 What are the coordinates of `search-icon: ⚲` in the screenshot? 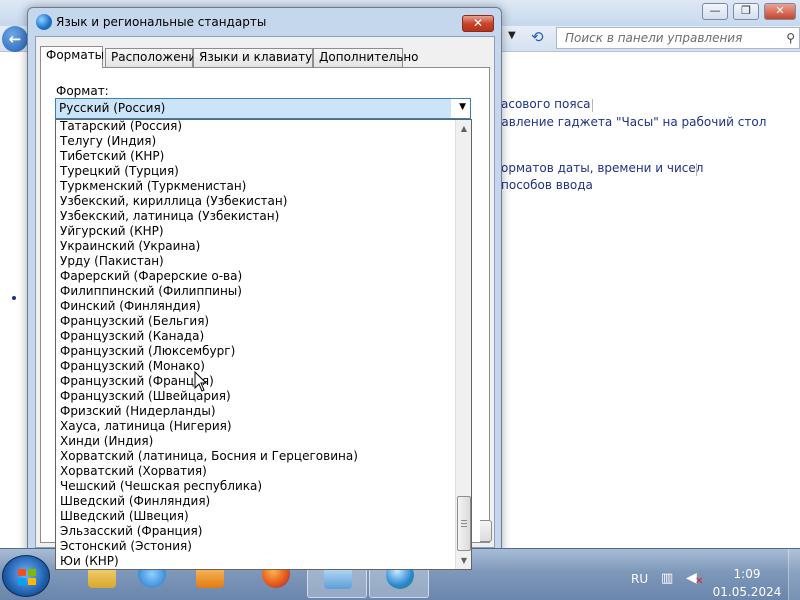 It's located at (790, 38).